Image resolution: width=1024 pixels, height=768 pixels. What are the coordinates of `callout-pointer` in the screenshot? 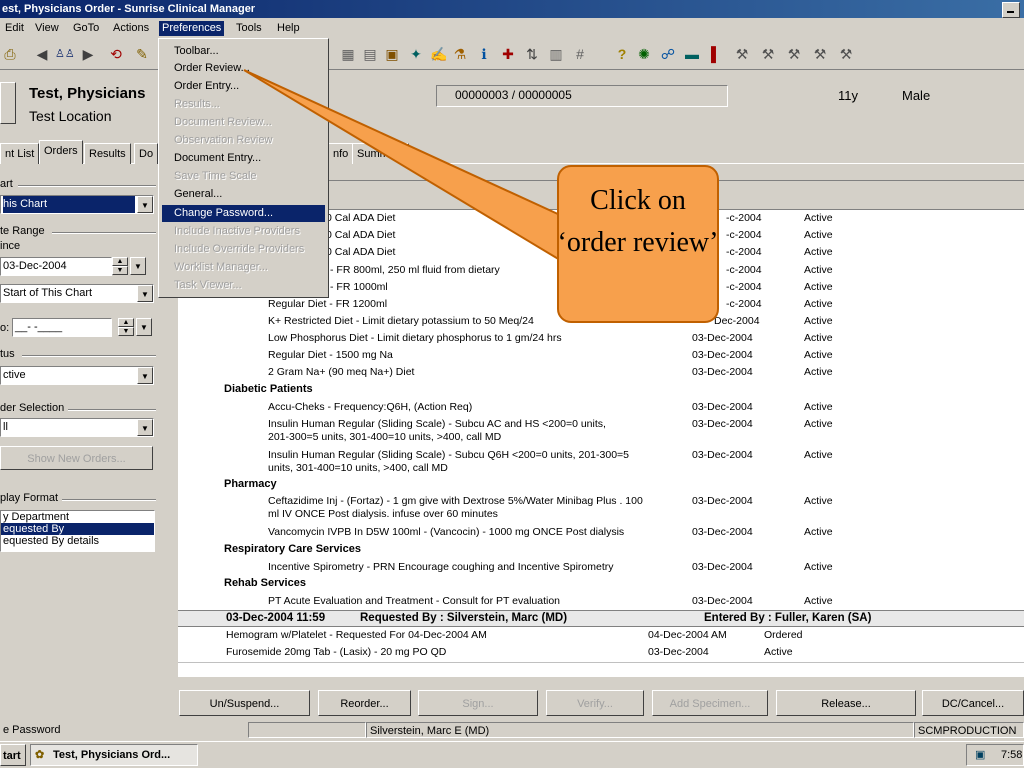 It's located at (402, 165).